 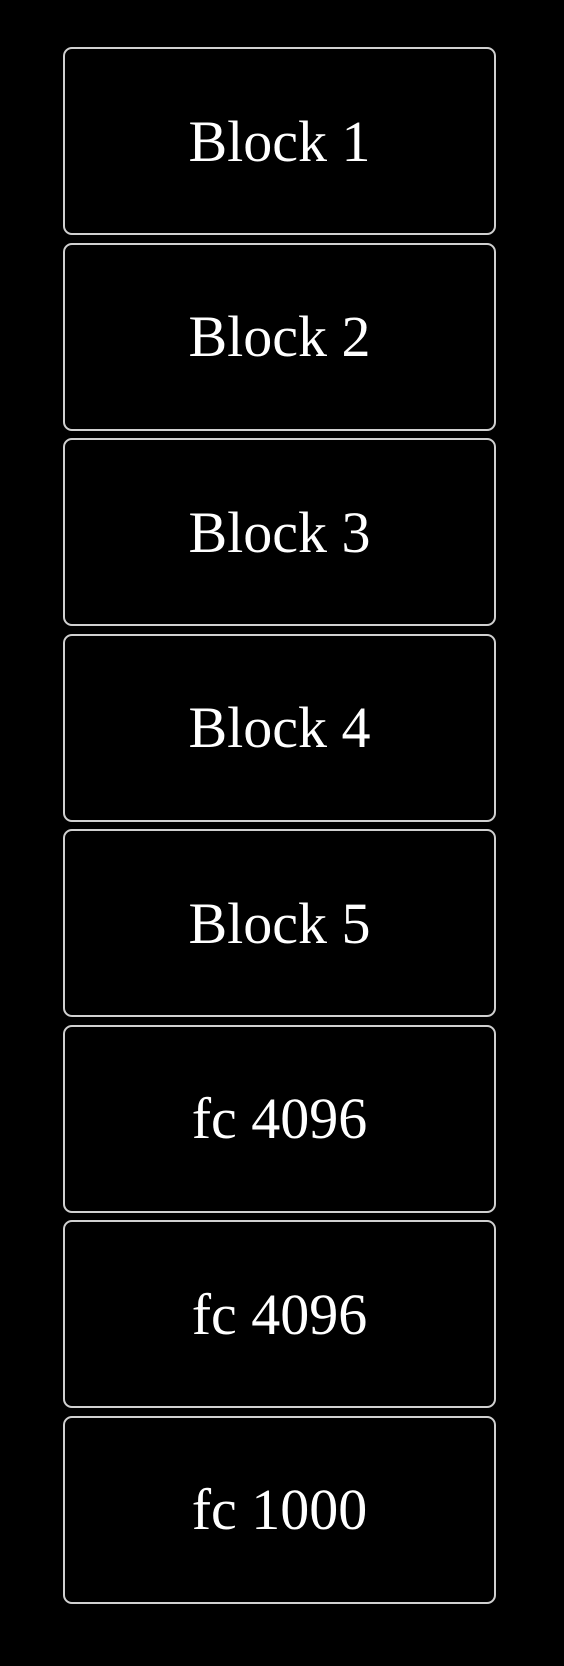 I want to click on layer-label: fc 1000, so click(x=279, y=1509).